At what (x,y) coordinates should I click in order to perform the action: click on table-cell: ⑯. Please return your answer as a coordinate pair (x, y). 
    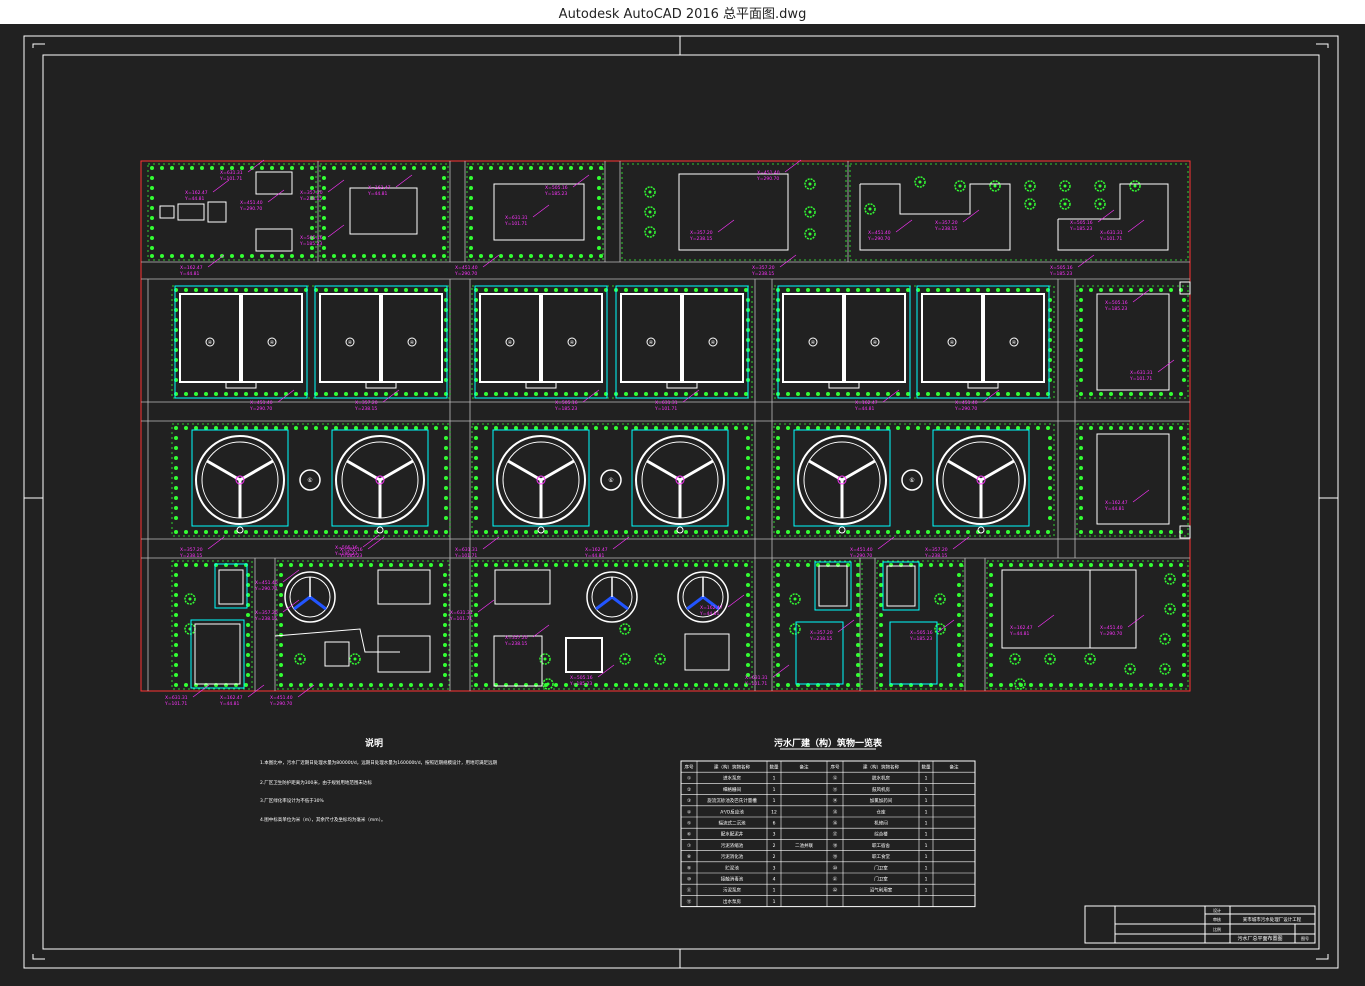
    Looking at the image, I should click on (835, 823).